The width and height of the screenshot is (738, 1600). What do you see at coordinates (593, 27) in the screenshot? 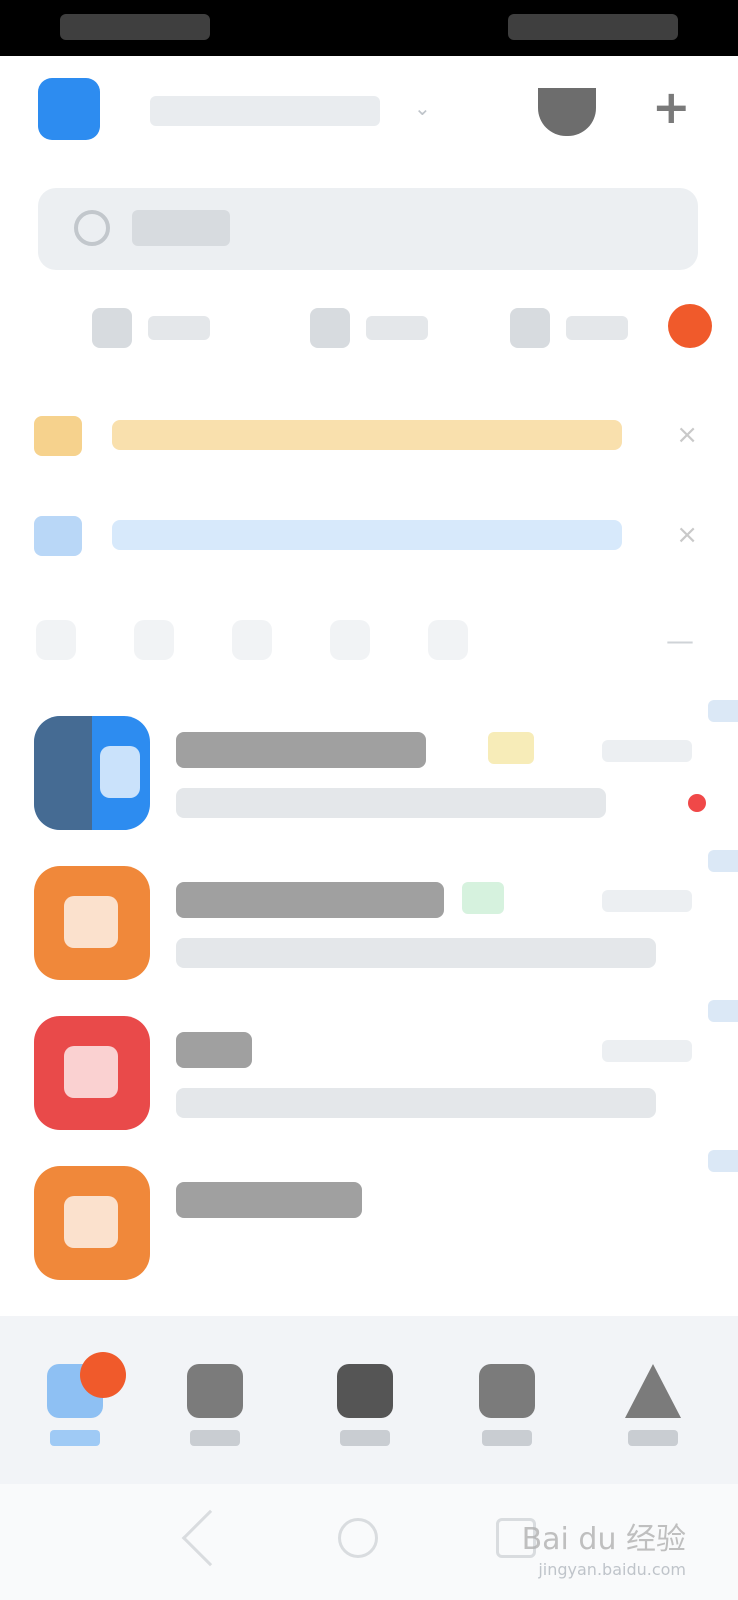
I see `status-icons` at bounding box center [593, 27].